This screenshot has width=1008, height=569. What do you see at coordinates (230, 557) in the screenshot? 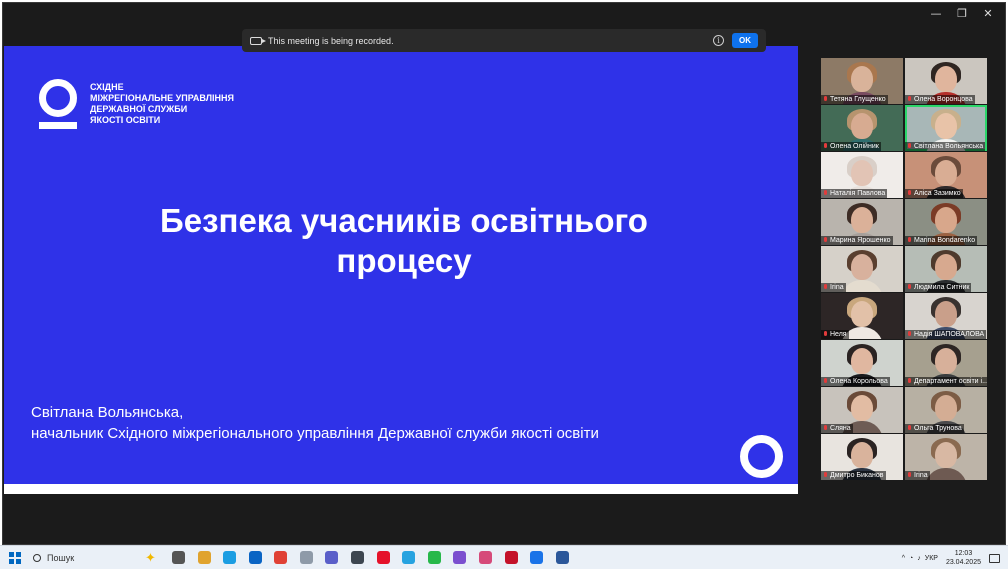
I see `edge-icon` at bounding box center [230, 557].